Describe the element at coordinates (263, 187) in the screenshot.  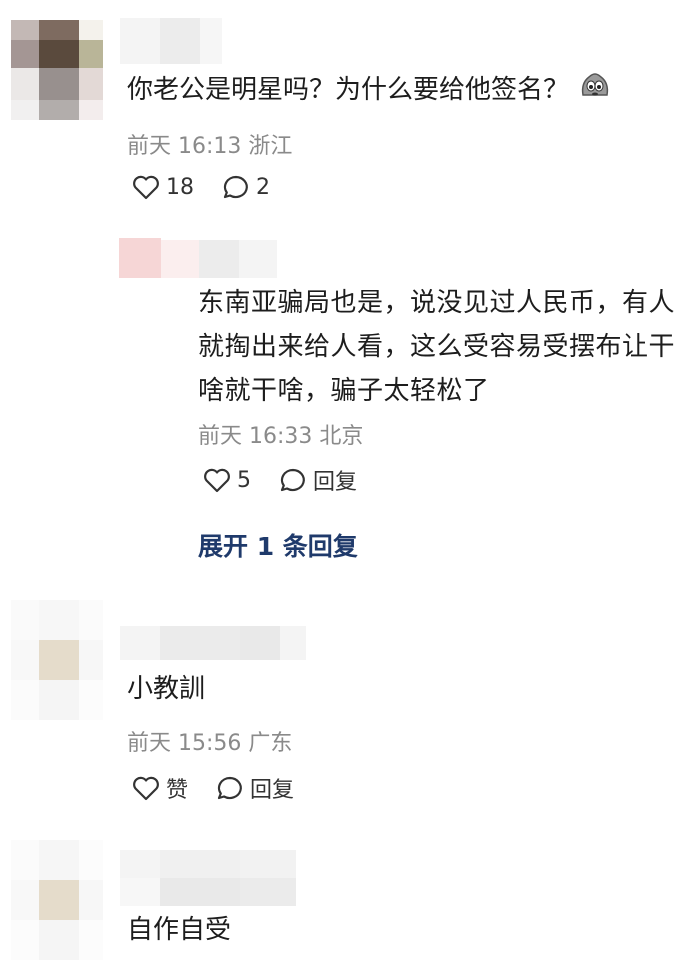
I see `reply-count: 2` at that location.